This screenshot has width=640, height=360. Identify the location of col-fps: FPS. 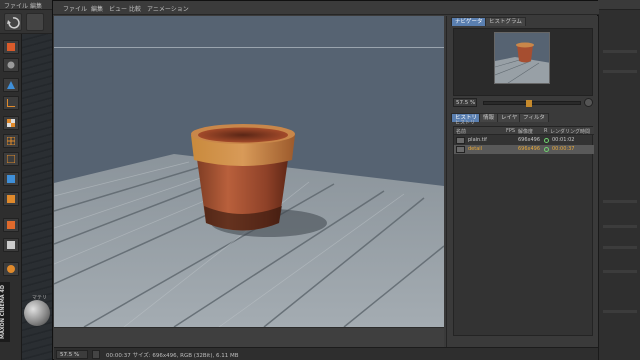
(510, 131).